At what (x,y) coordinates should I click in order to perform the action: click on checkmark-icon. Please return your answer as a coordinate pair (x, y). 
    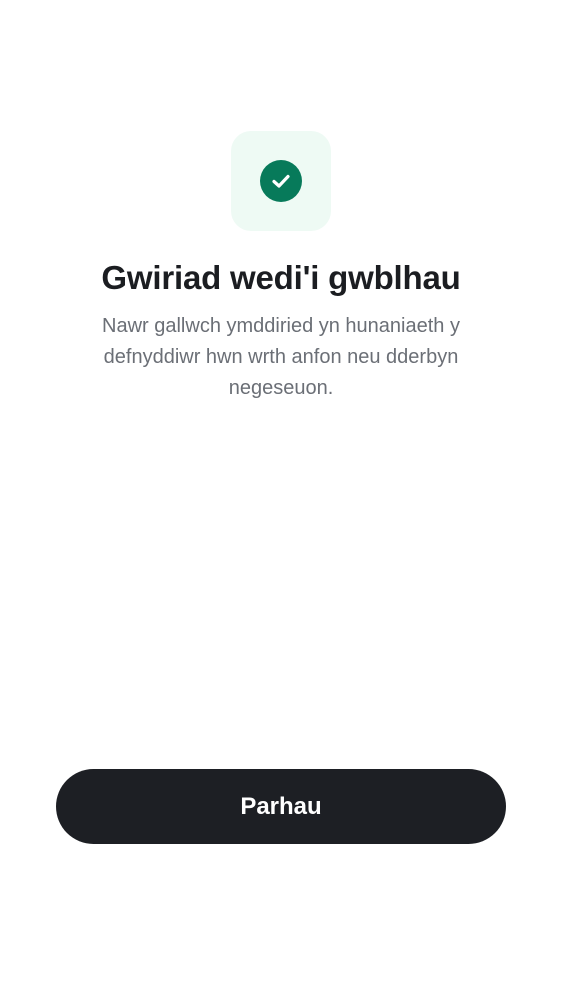
    Looking at the image, I should click on (281, 181).